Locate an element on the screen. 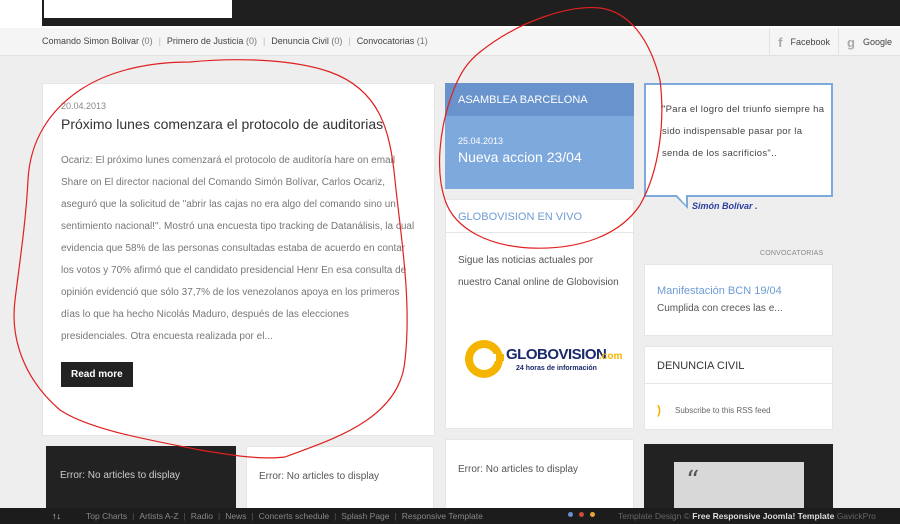 This screenshot has height=524, width=900. google-icon: g is located at coordinates (851, 42).